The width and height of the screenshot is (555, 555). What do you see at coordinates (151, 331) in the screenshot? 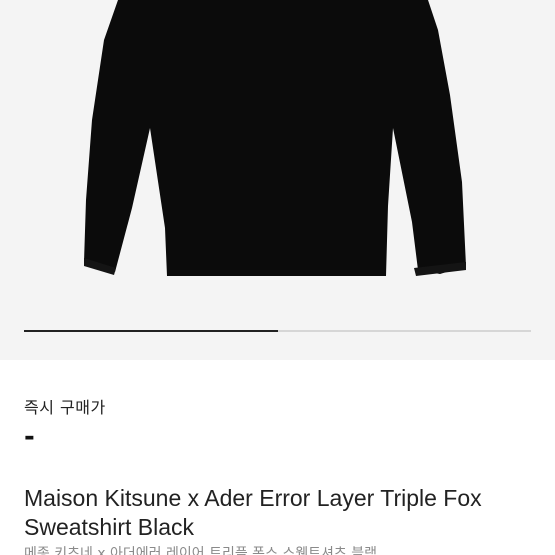
I see `gallery-progress-indicator` at bounding box center [151, 331].